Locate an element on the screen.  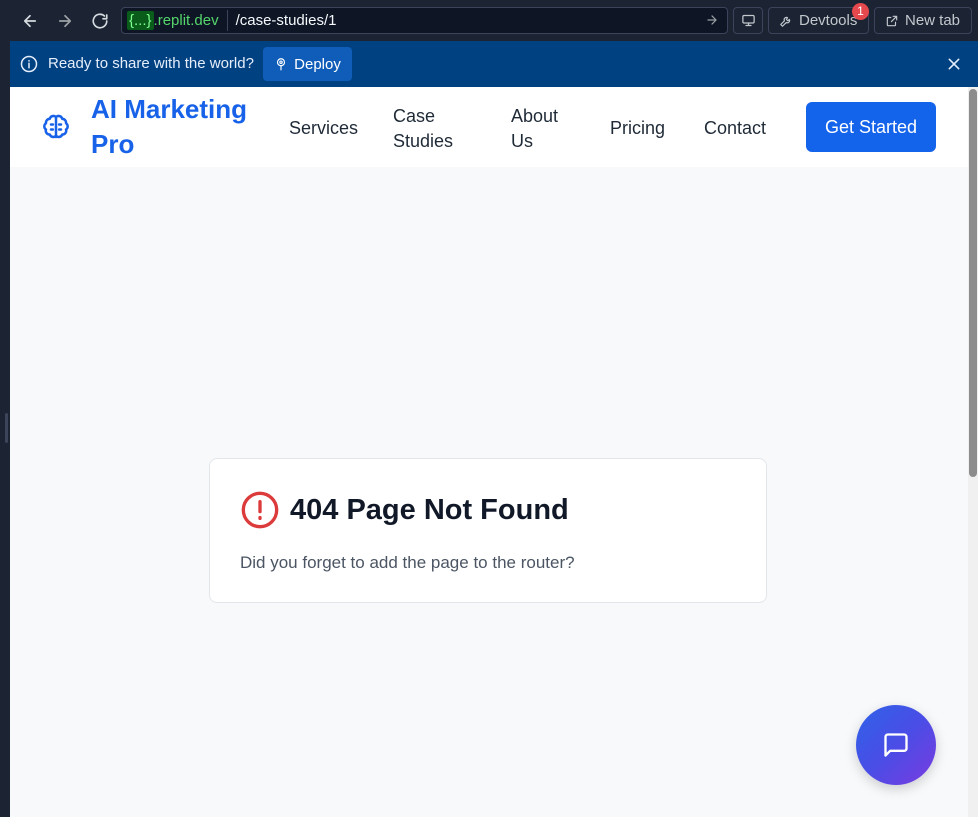
nav-contact-label: Contact is located at coordinates (735, 128).